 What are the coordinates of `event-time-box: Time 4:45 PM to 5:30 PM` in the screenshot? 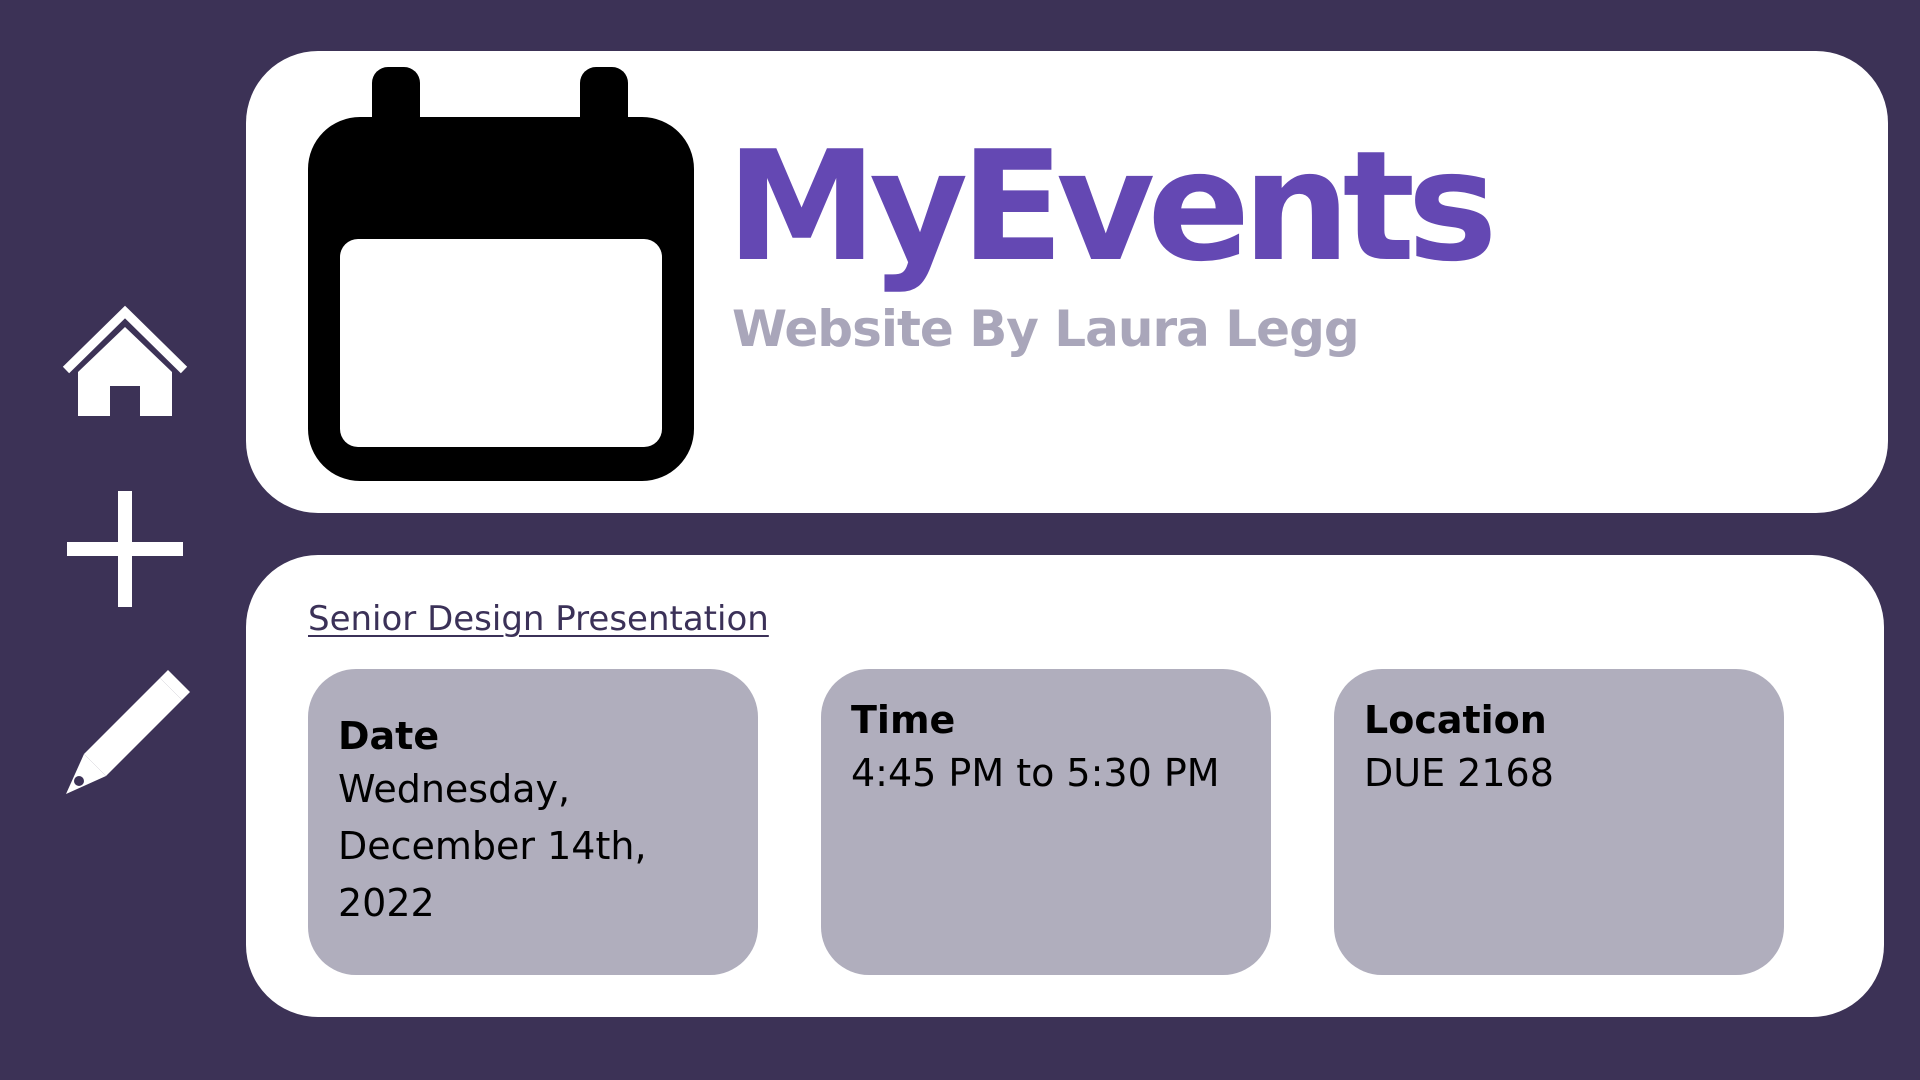 It's located at (1046, 822).